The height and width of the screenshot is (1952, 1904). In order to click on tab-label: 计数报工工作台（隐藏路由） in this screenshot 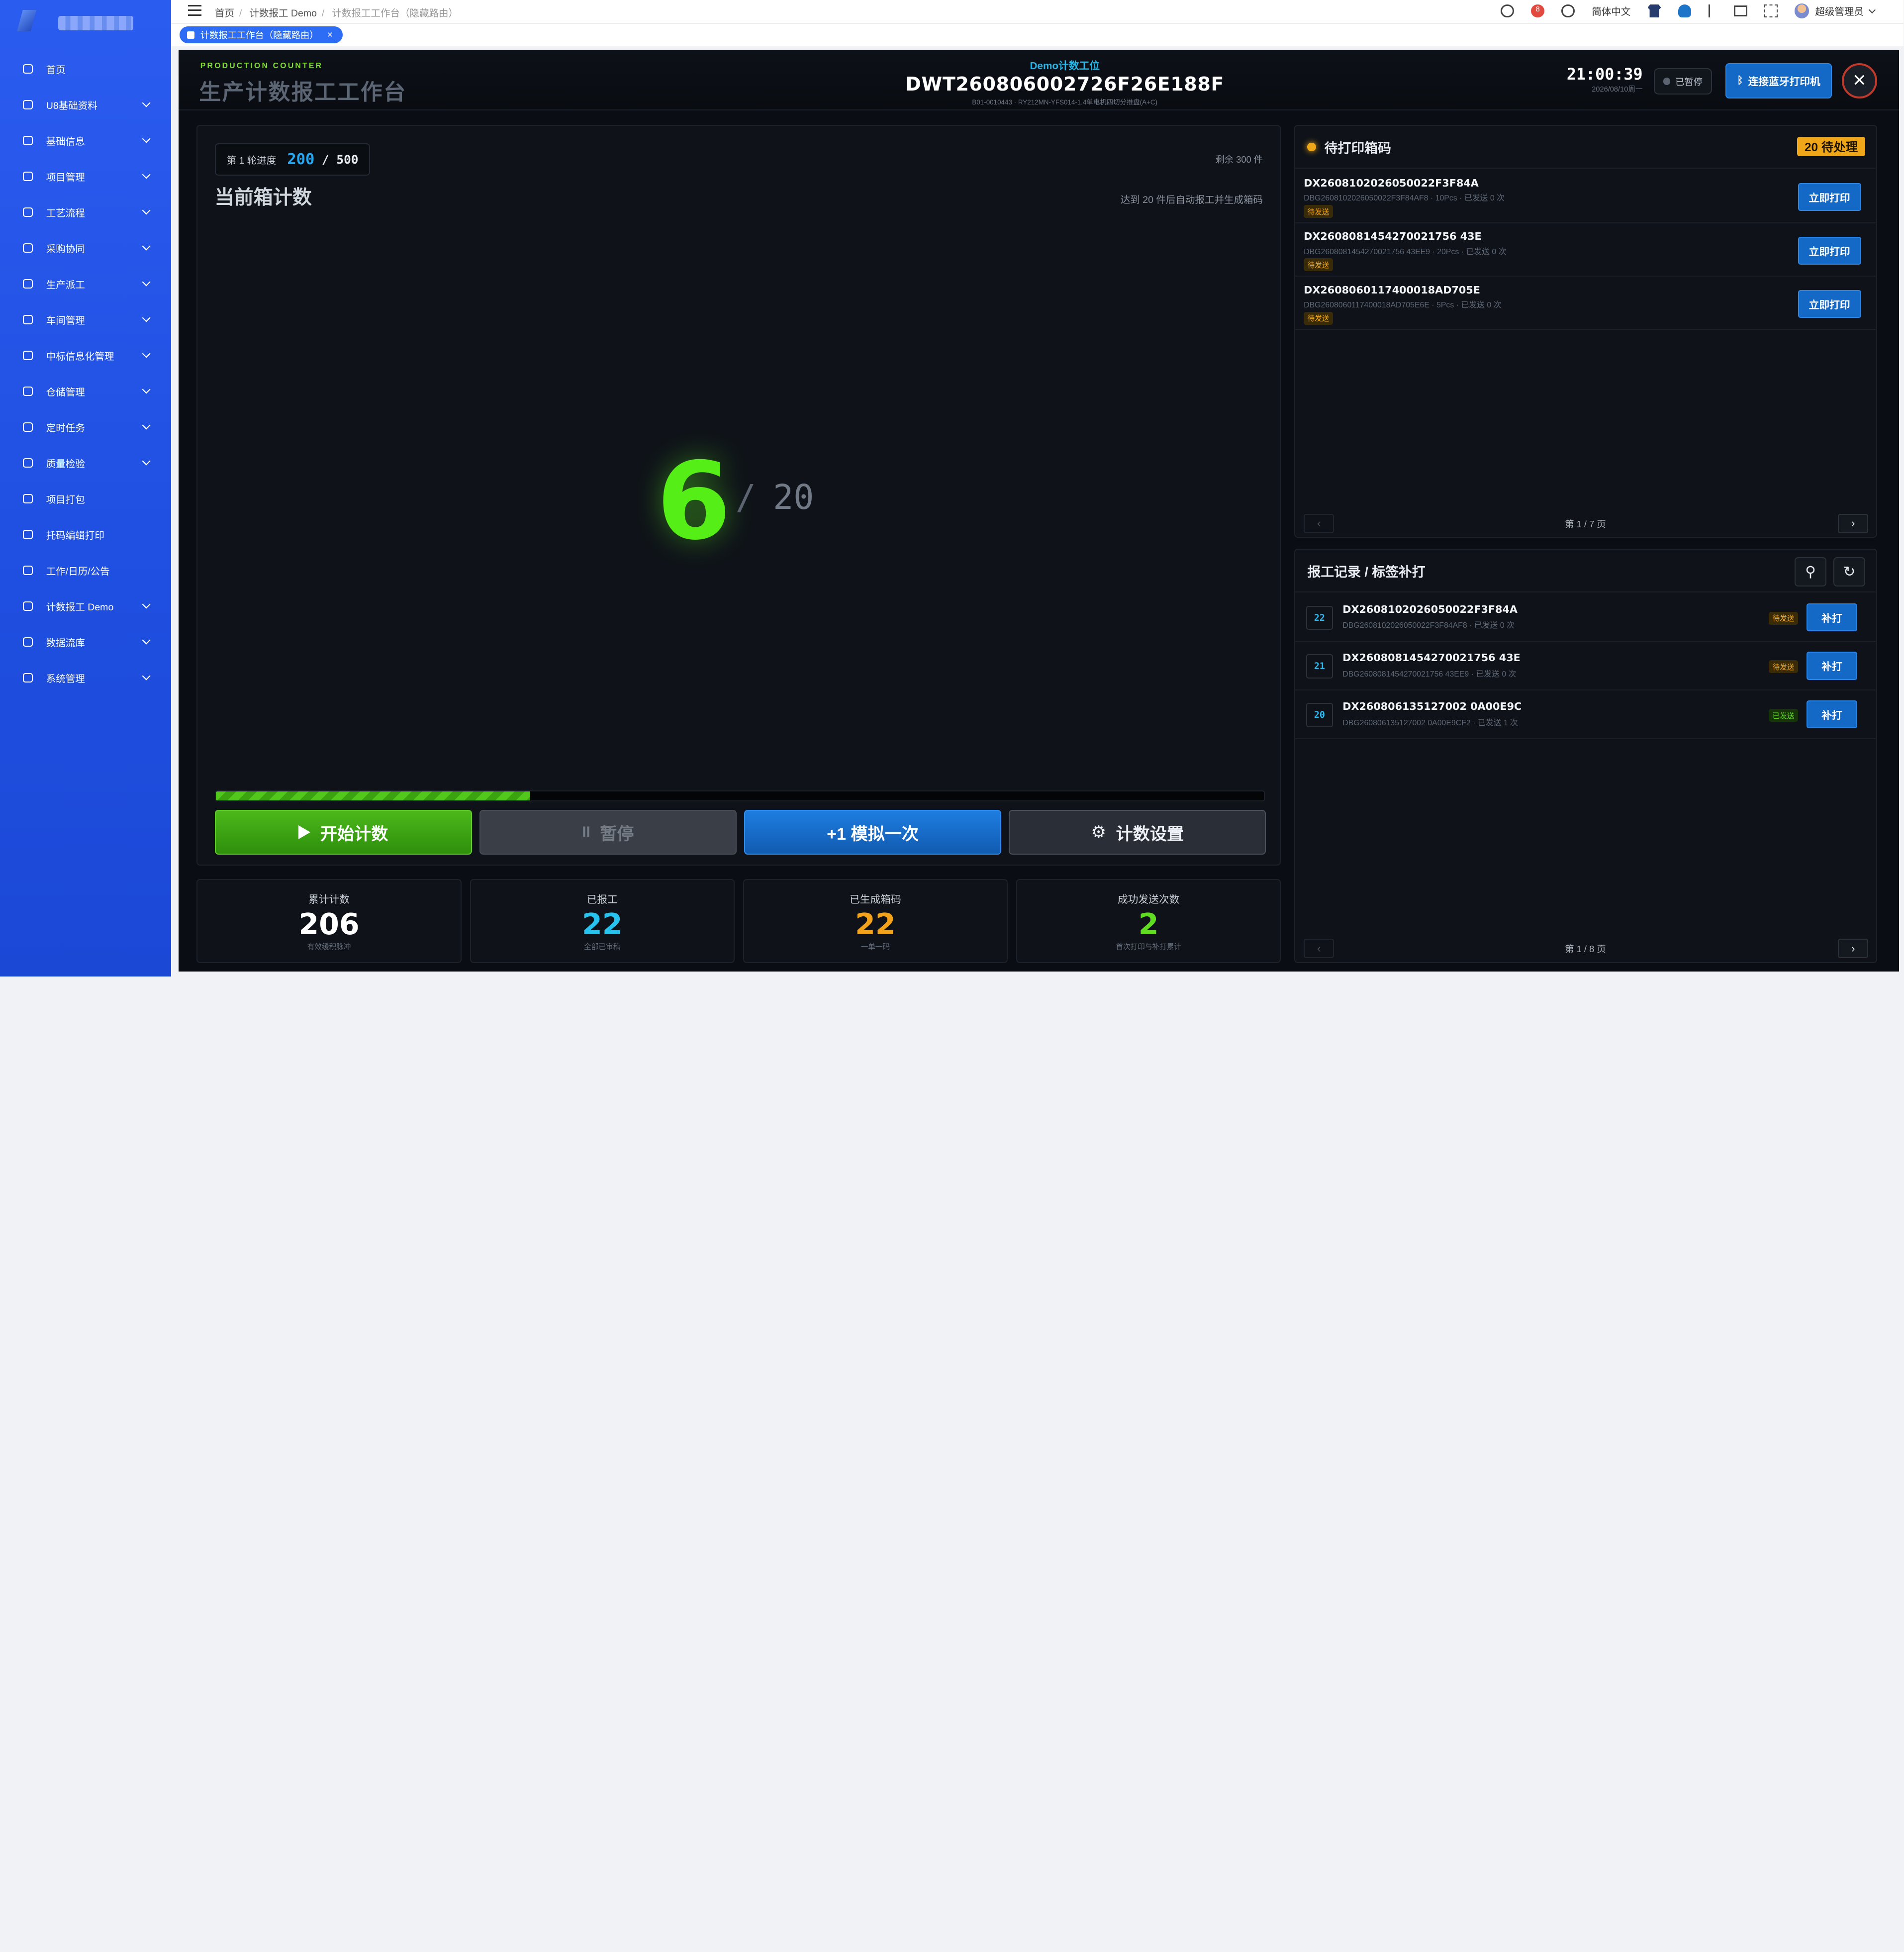, I will do `click(259, 35)`.